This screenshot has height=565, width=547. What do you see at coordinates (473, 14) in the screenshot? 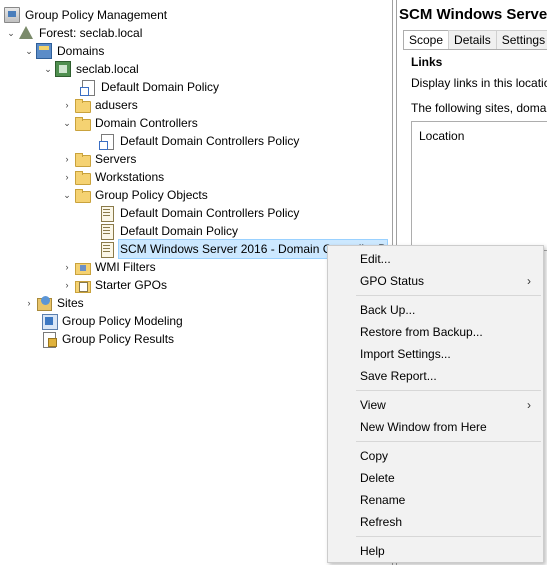
I see `details-title: SCM Windows Serve` at bounding box center [473, 14].